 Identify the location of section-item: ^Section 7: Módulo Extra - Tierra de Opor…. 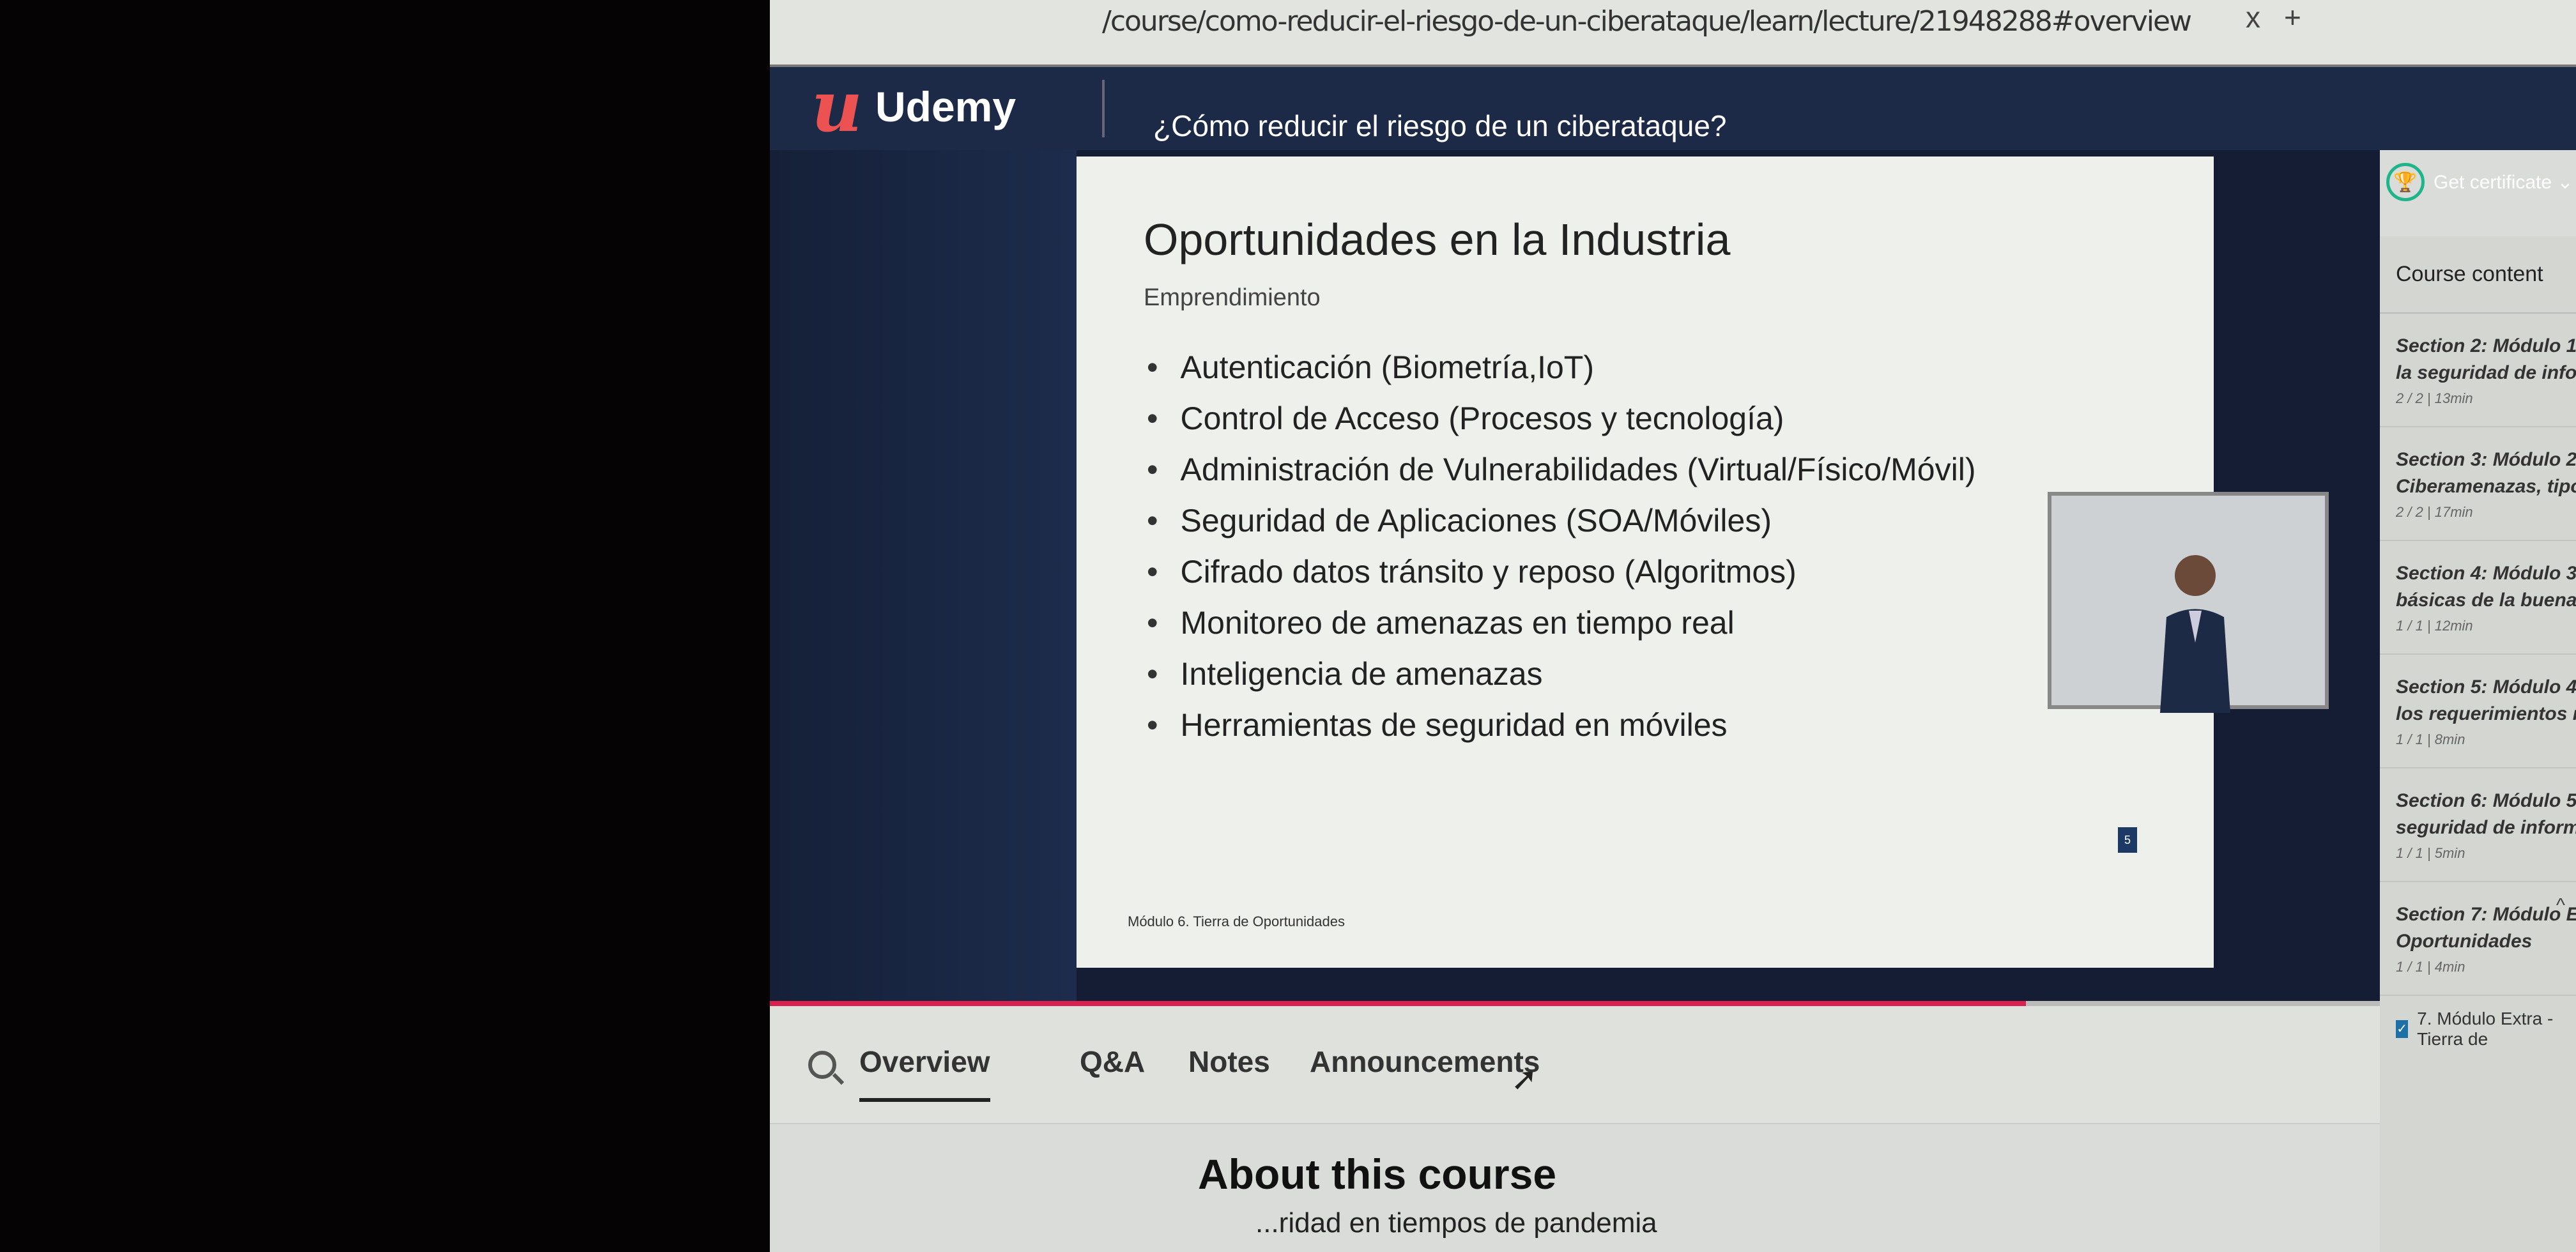
(2478, 939).